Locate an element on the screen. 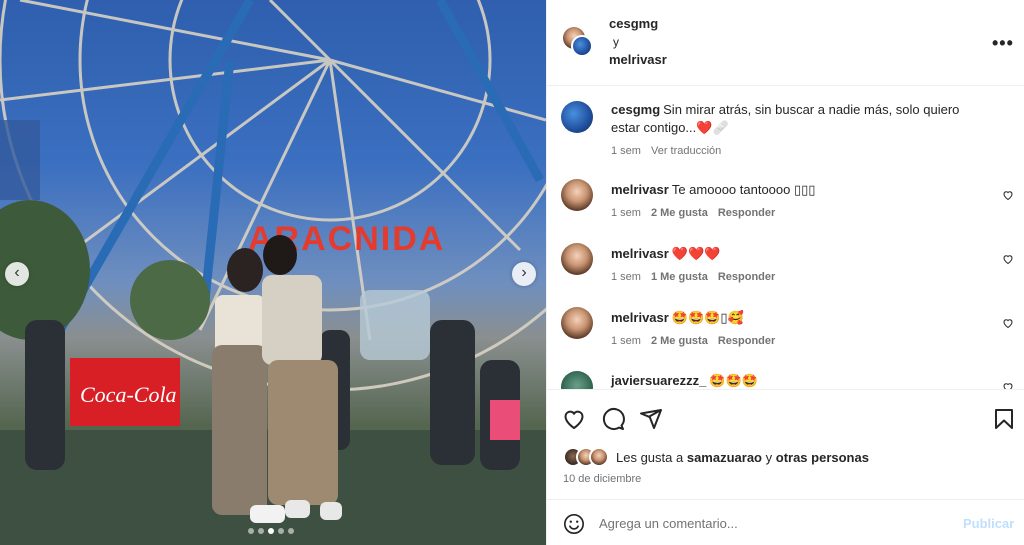 This screenshot has height=545, width=1024. comment-body: ❤️❤️❤️ is located at coordinates (696, 253).